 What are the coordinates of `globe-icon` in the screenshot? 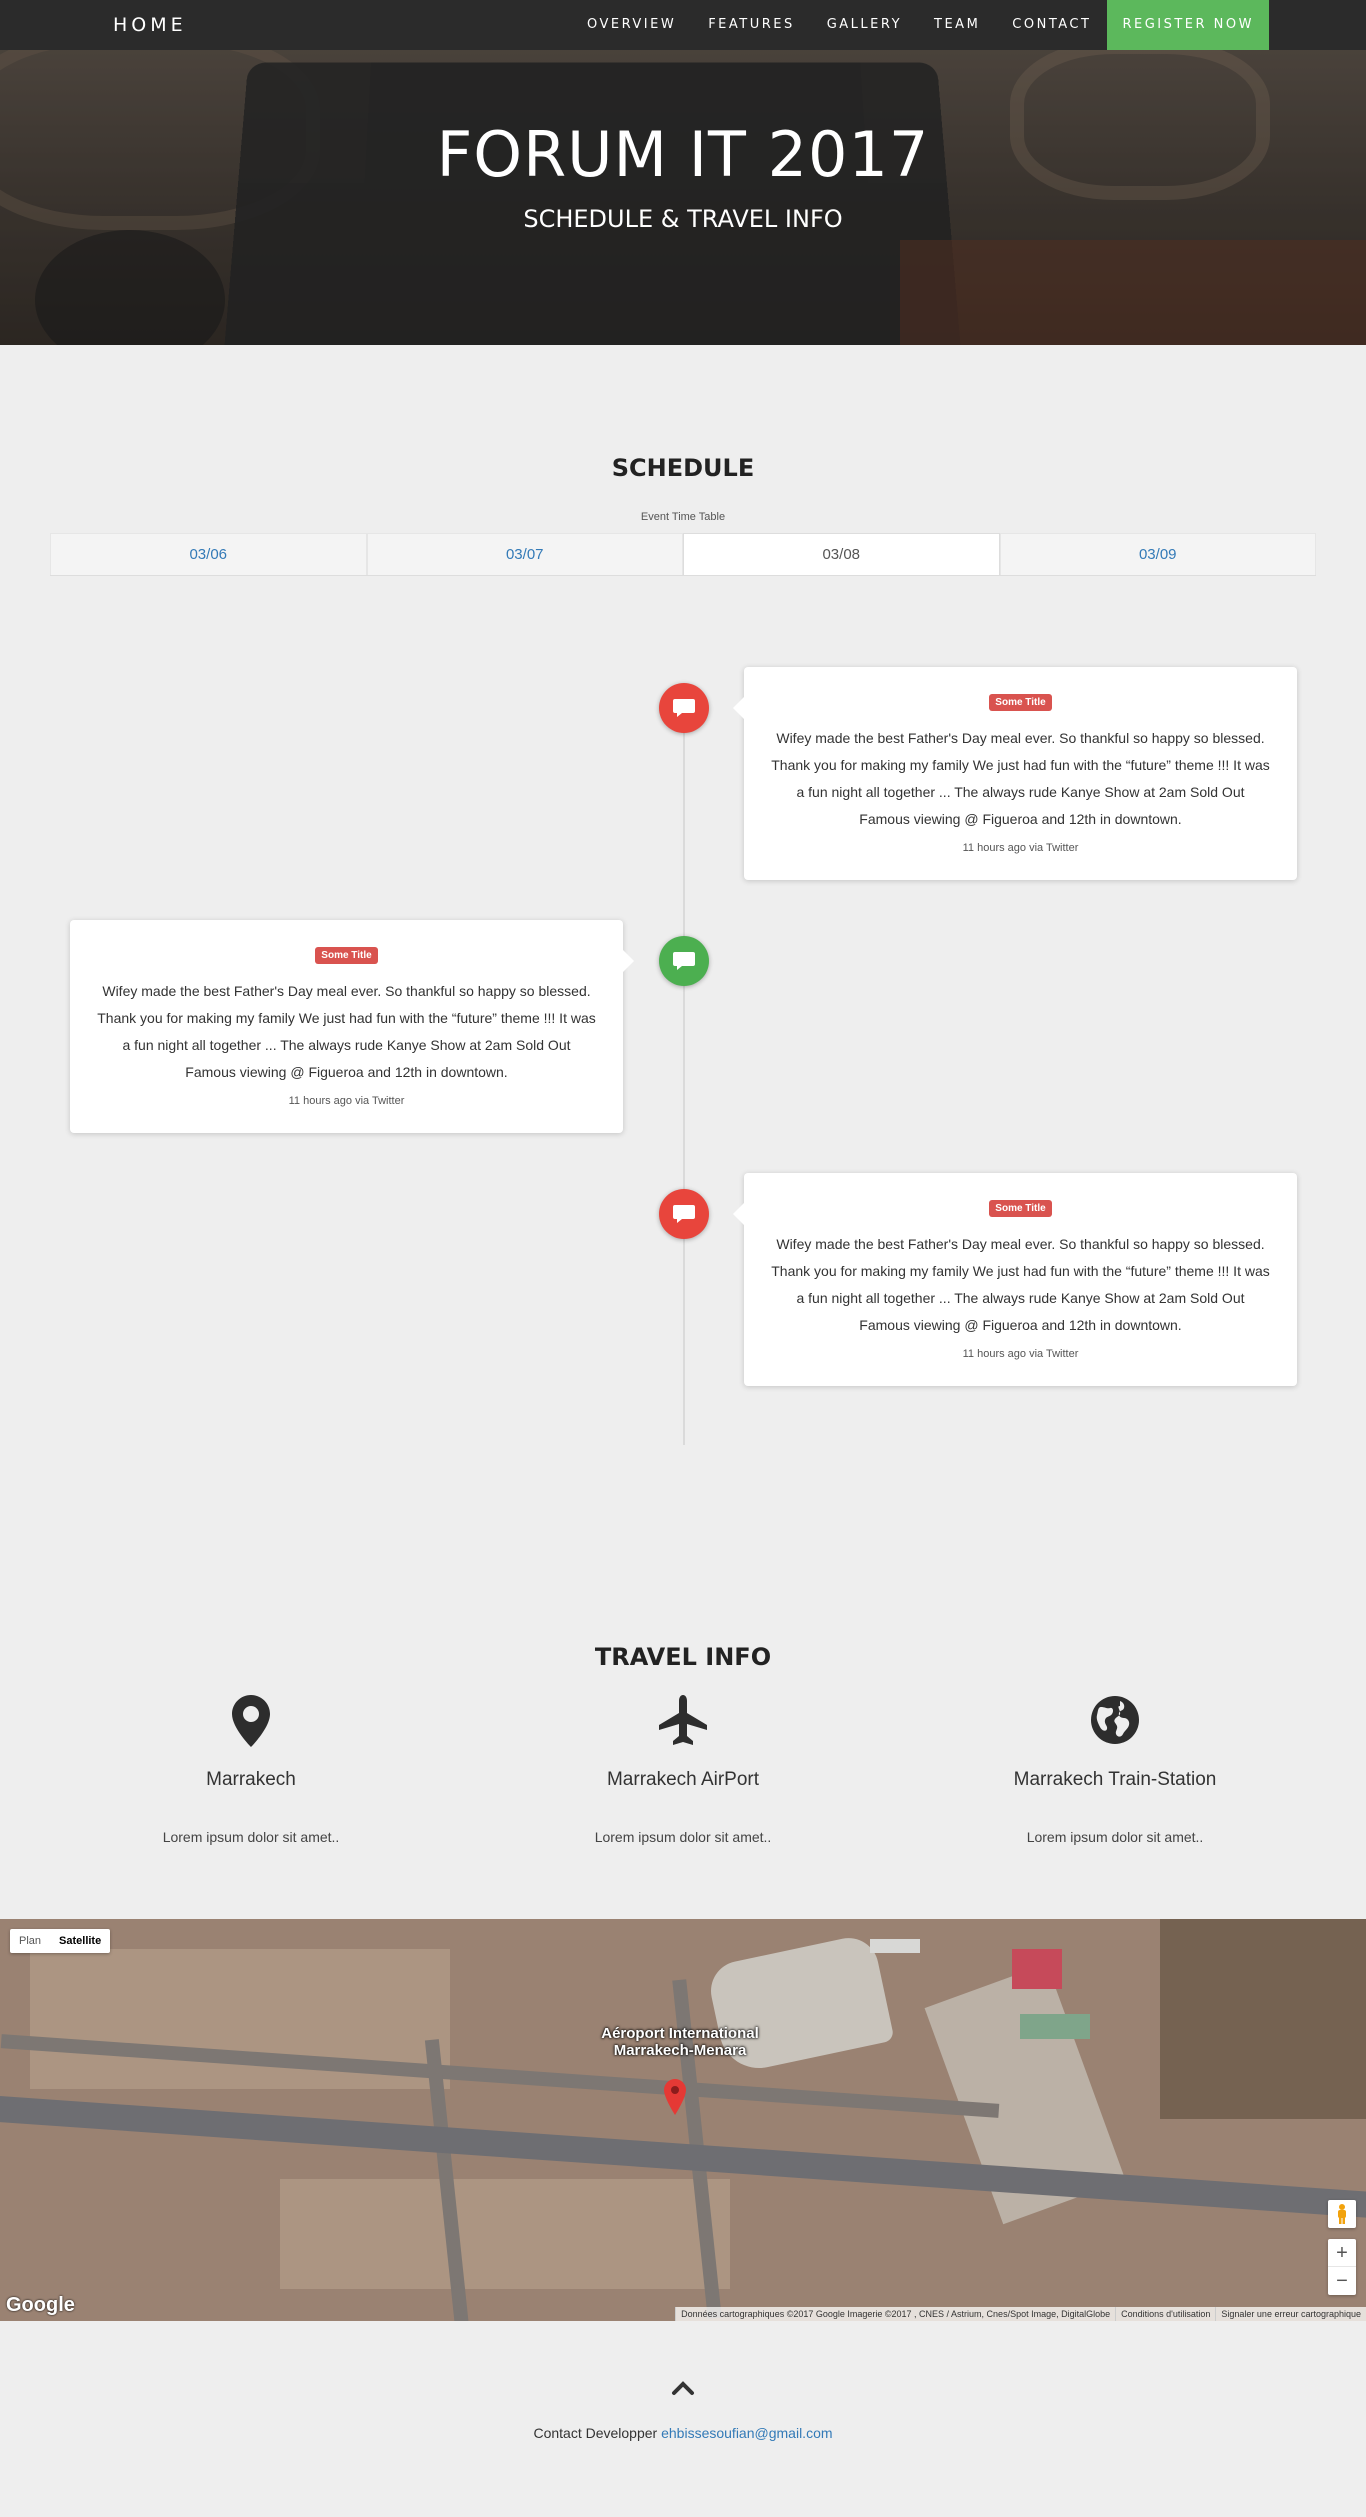 It's located at (1115, 1720).